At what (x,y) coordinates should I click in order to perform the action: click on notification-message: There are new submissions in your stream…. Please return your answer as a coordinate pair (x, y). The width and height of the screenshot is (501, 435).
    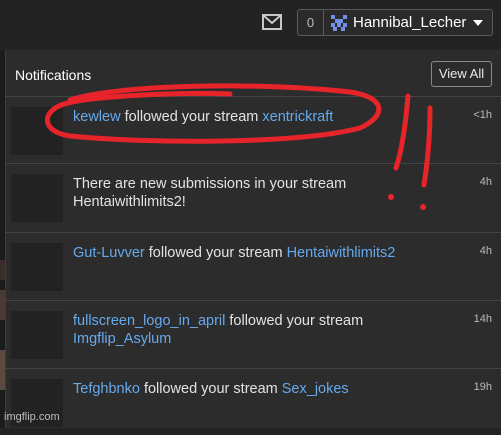
    Looking at the image, I should click on (210, 193).